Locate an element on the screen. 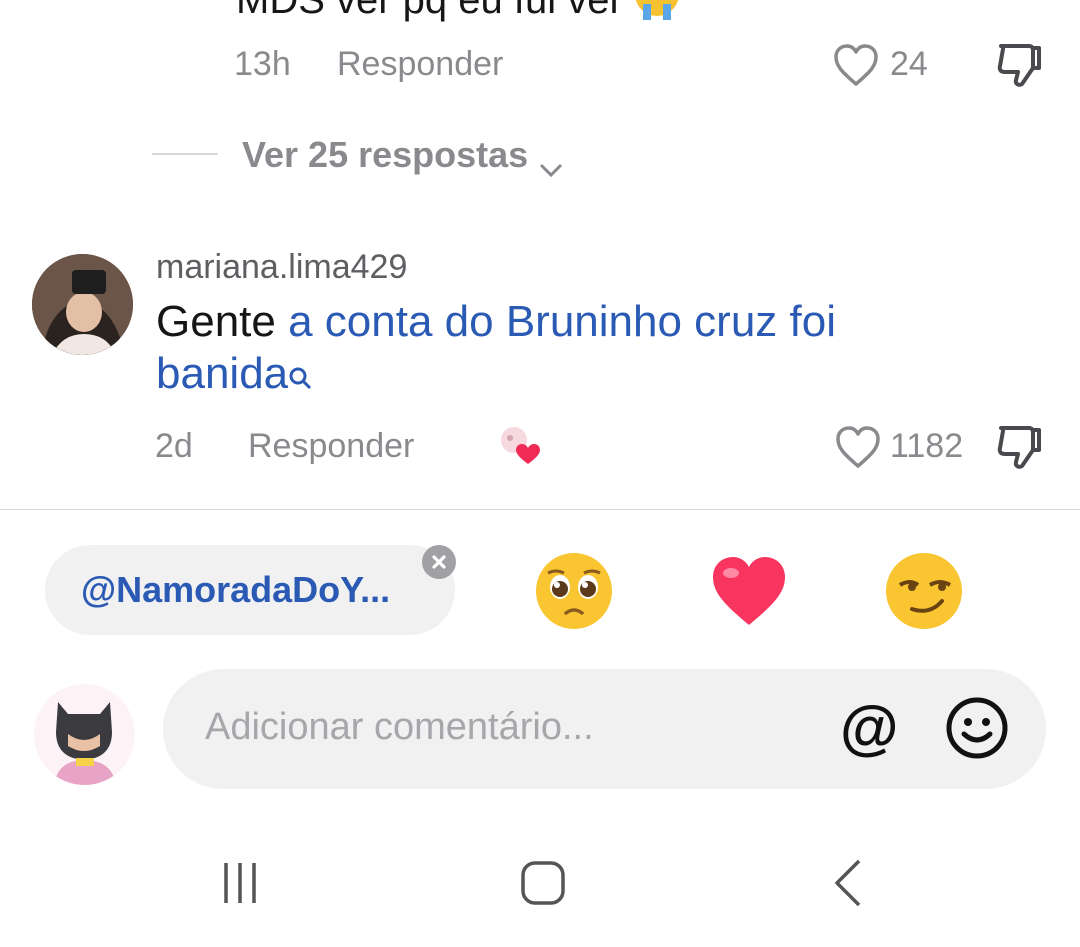  comment-reply-button: Responder is located at coordinates (331, 446).